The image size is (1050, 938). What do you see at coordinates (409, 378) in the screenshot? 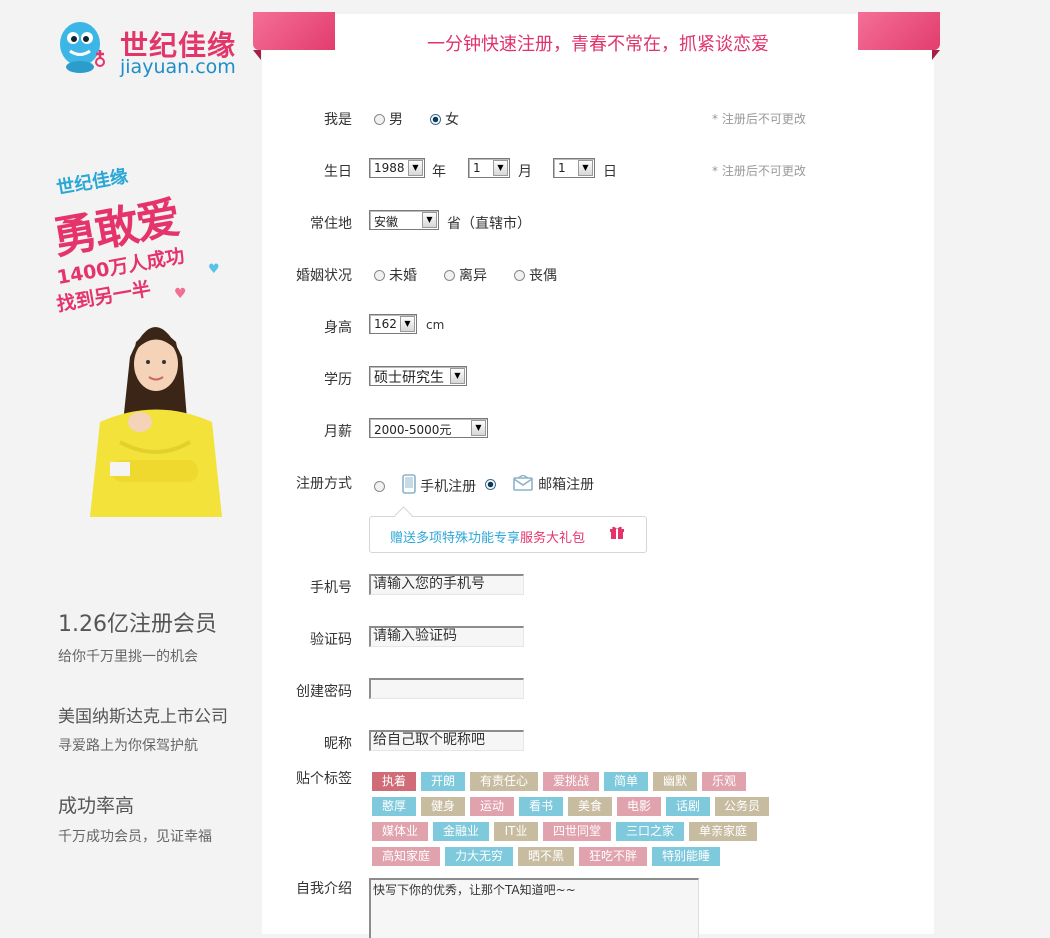
I see `select-value: 硕士研究生` at bounding box center [409, 378].